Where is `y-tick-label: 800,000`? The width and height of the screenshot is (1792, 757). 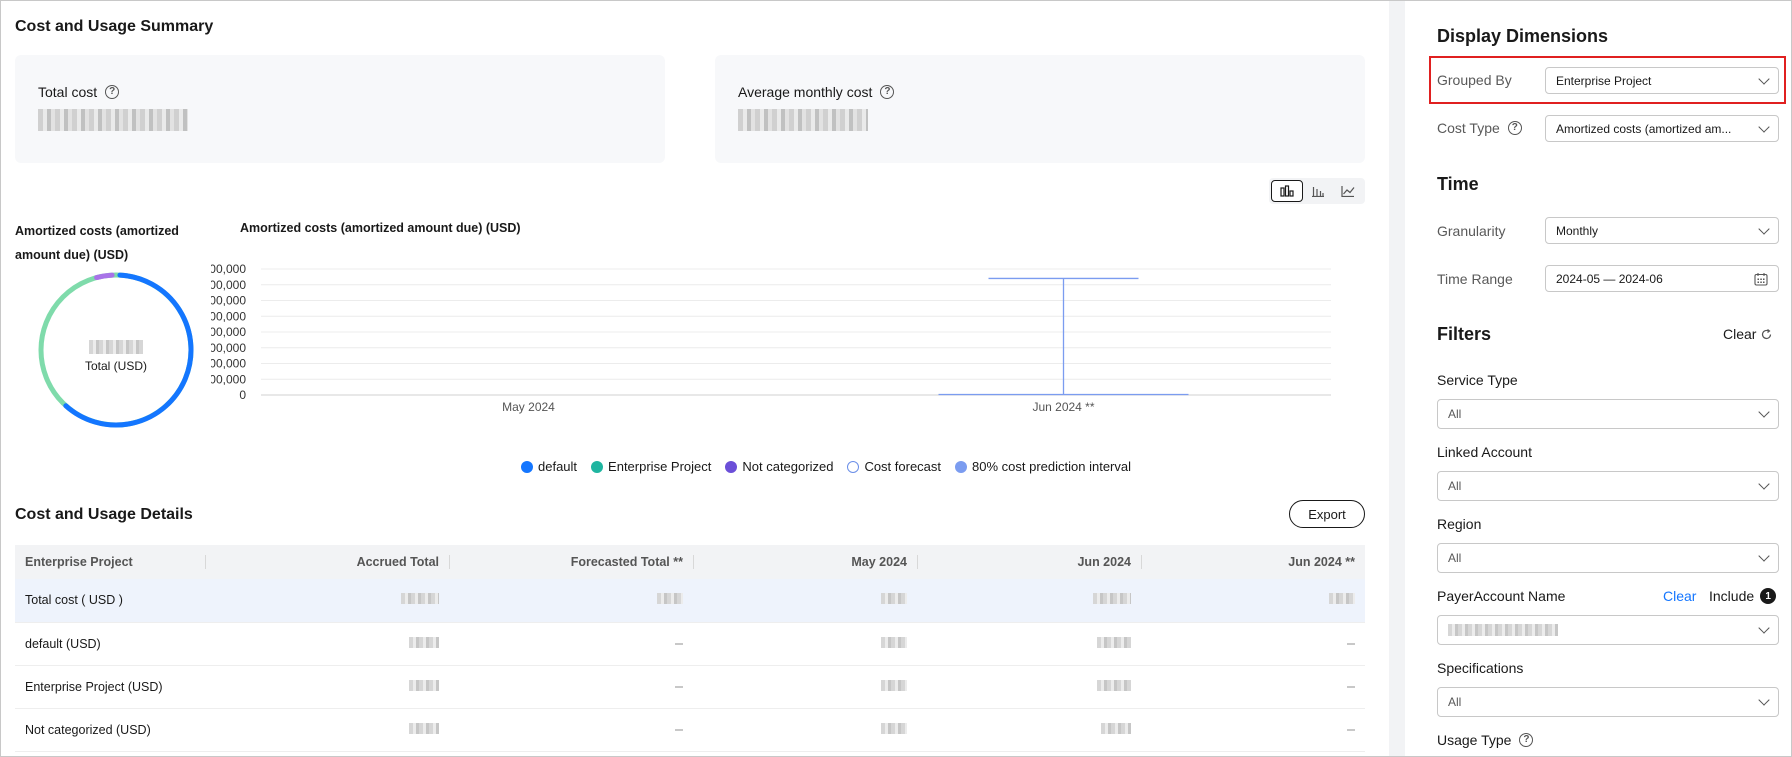 y-tick-label: 800,000 is located at coordinates (228, 269).